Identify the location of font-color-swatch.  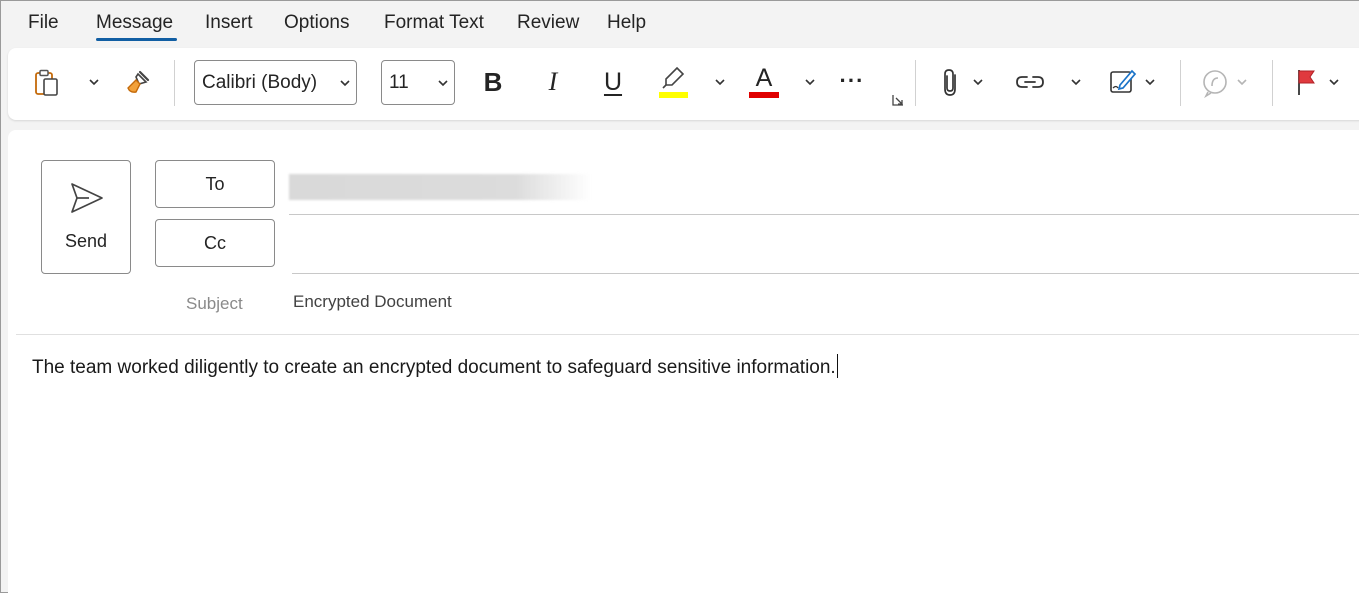
(764, 95).